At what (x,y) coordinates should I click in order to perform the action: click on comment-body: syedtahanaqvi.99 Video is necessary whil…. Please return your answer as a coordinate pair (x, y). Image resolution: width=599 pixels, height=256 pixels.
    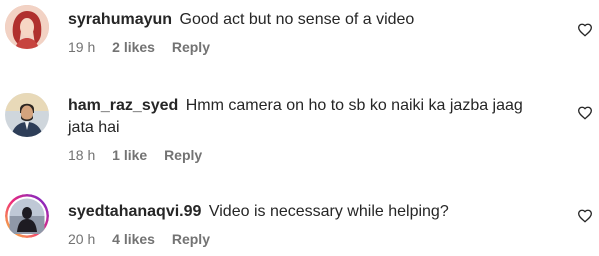
    Looking at the image, I should click on (309, 224).